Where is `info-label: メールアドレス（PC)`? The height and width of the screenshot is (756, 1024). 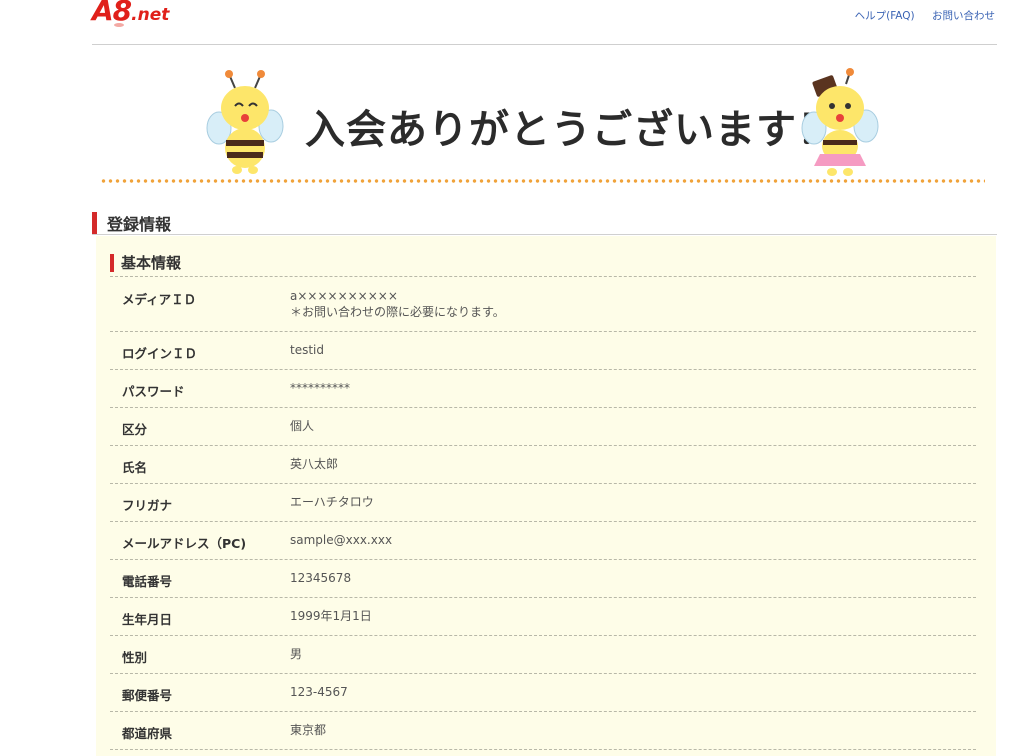
info-label: メールアドレス（PC) is located at coordinates (184, 543).